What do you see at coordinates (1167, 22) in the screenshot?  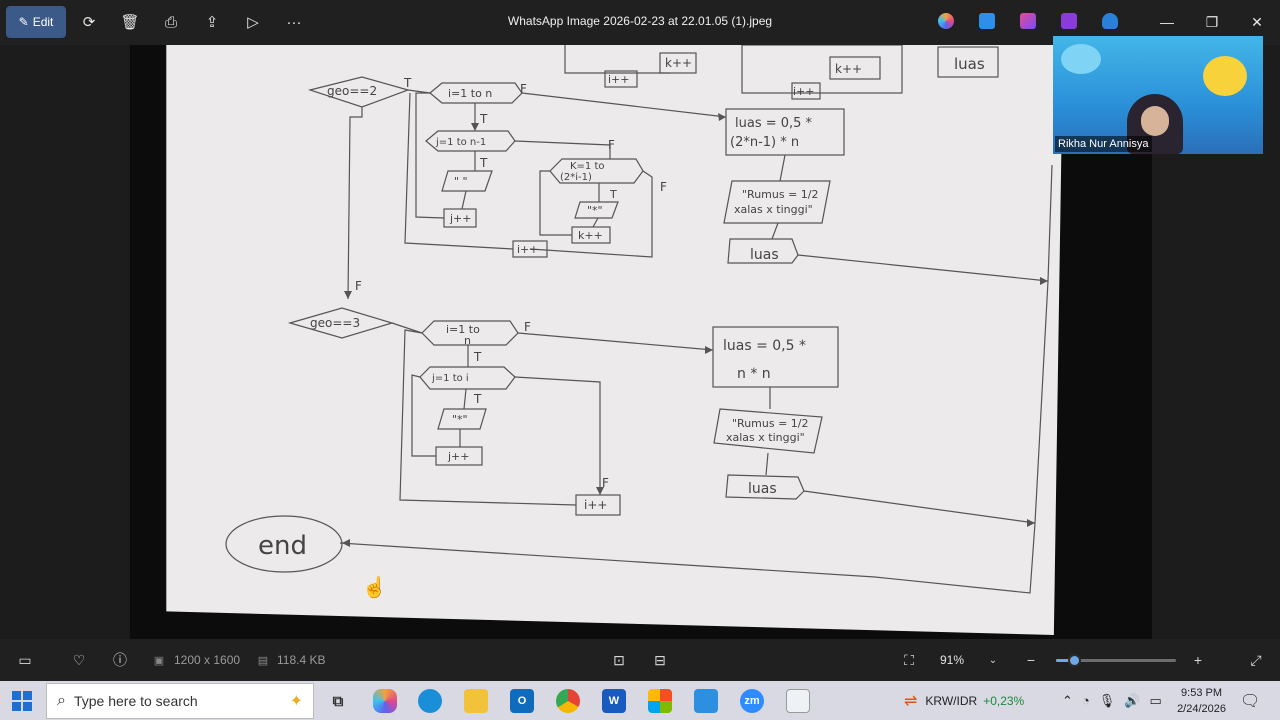 I see `minimize-button: —` at bounding box center [1167, 22].